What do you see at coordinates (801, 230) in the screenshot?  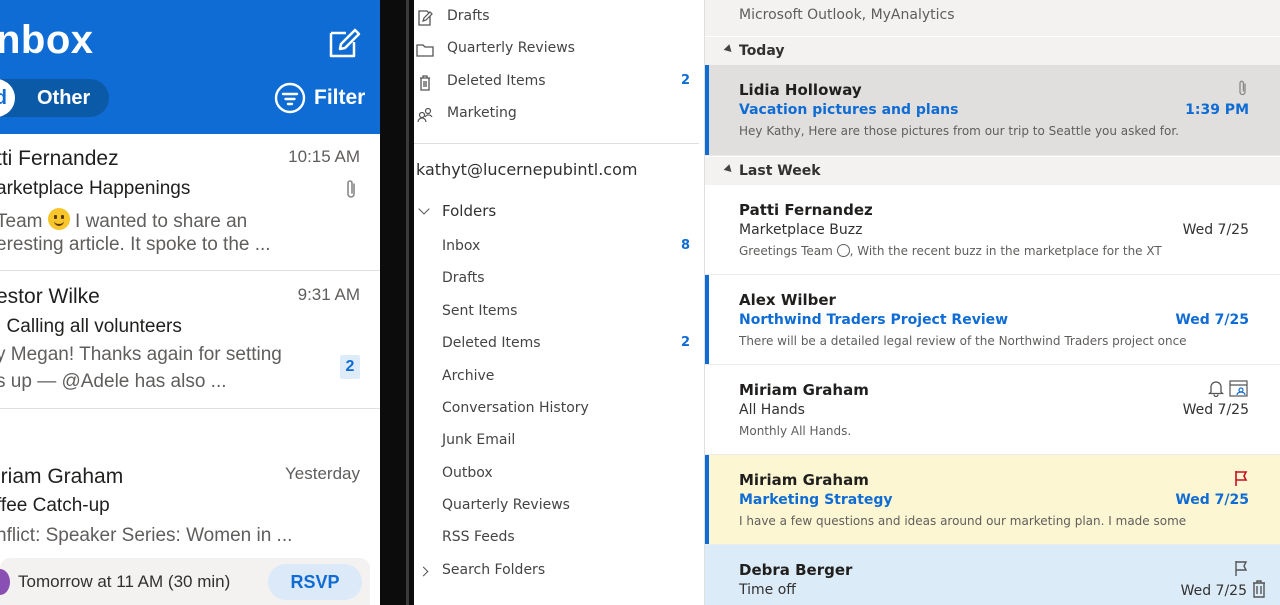 I see `message-subject: Marketplace Buzz` at bounding box center [801, 230].